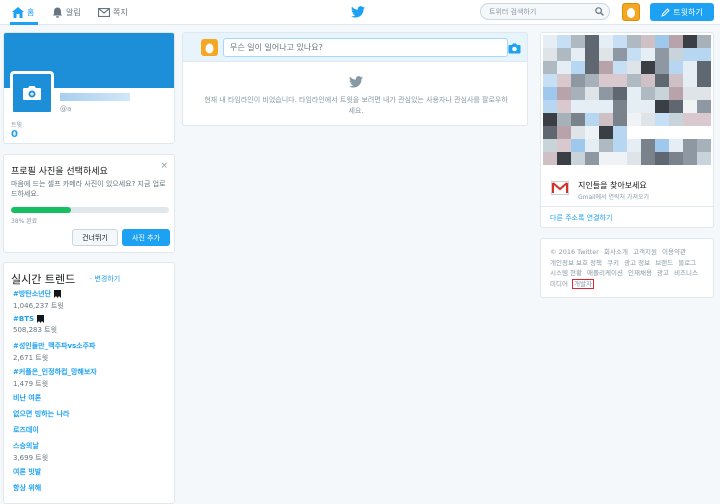  Describe the element at coordinates (23, 12) in the screenshot. I see `nav-home: 홈` at that location.